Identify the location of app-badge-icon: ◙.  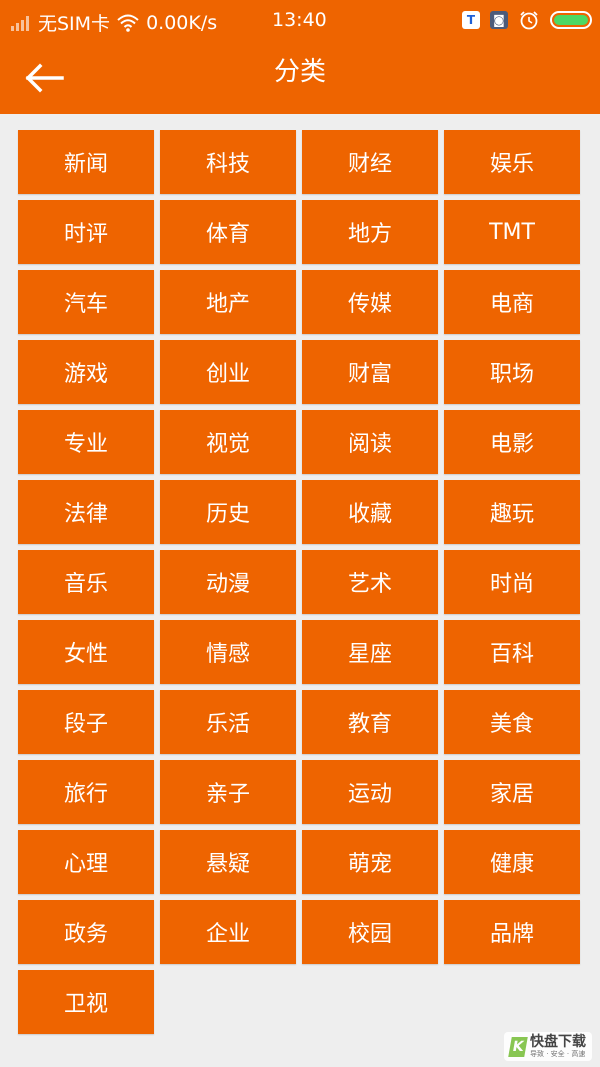
(499, 20).